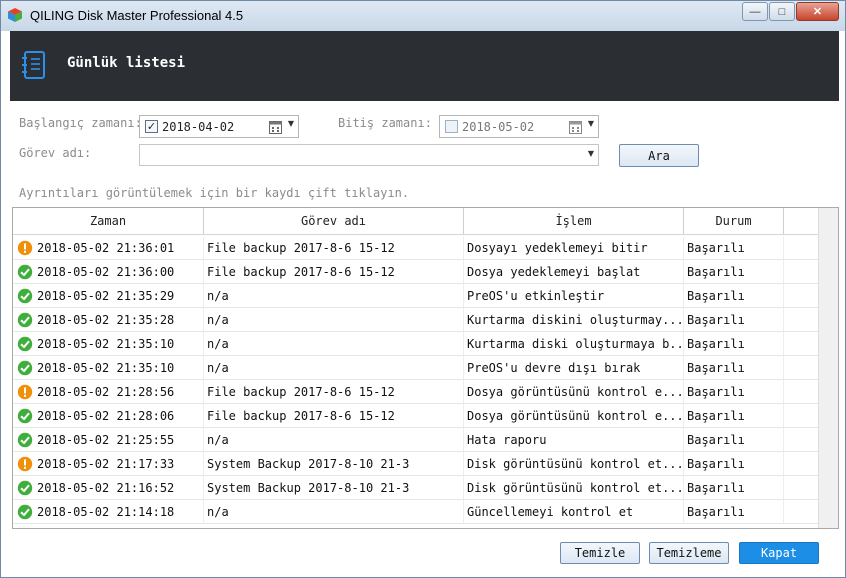 The image size is (846, 578). I want to click on column-header-task: Görev adı, so click(334, 221).